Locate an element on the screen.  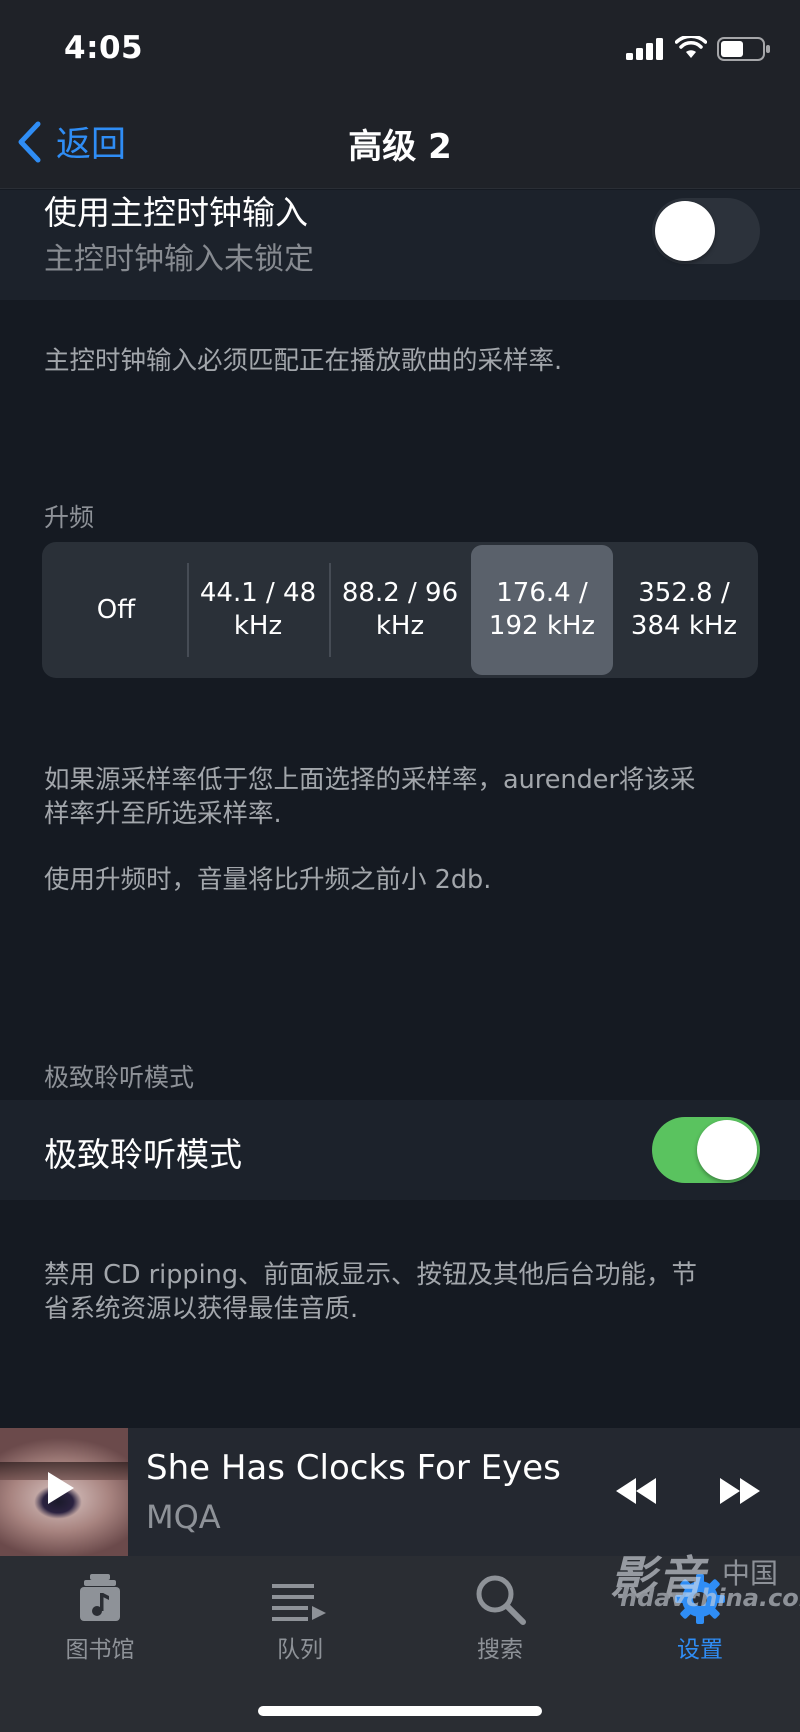
page-title: 高级 2 is located at coordinates (400, 147).